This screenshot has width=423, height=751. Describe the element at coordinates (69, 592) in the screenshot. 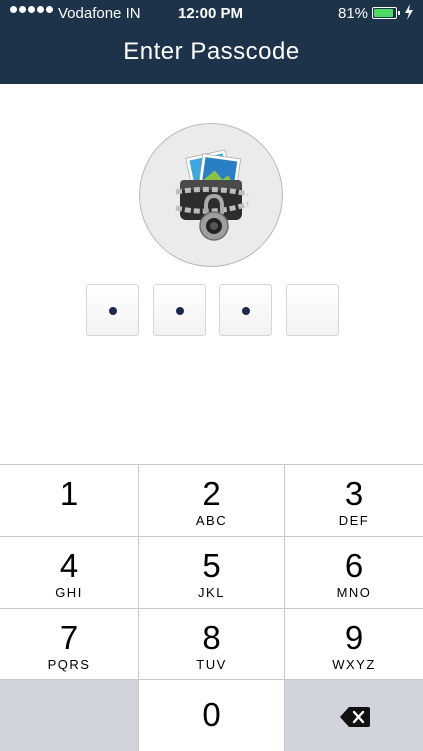

I see `key-letters: GHI` at that location.